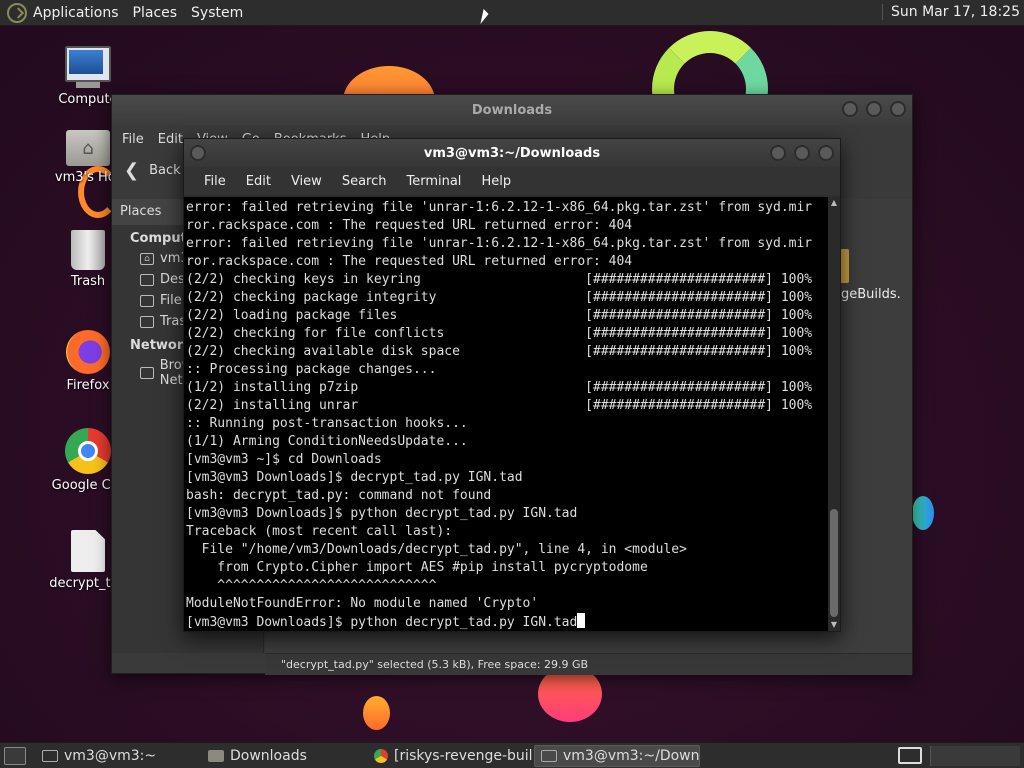 Image resolution: width=1024 pixels, height=768 pixels. What do you see at coordinates (834, 625) in the screenshot?
I see `scroll-down-arrow-icon: ▼` at bounding box center [834, 625].